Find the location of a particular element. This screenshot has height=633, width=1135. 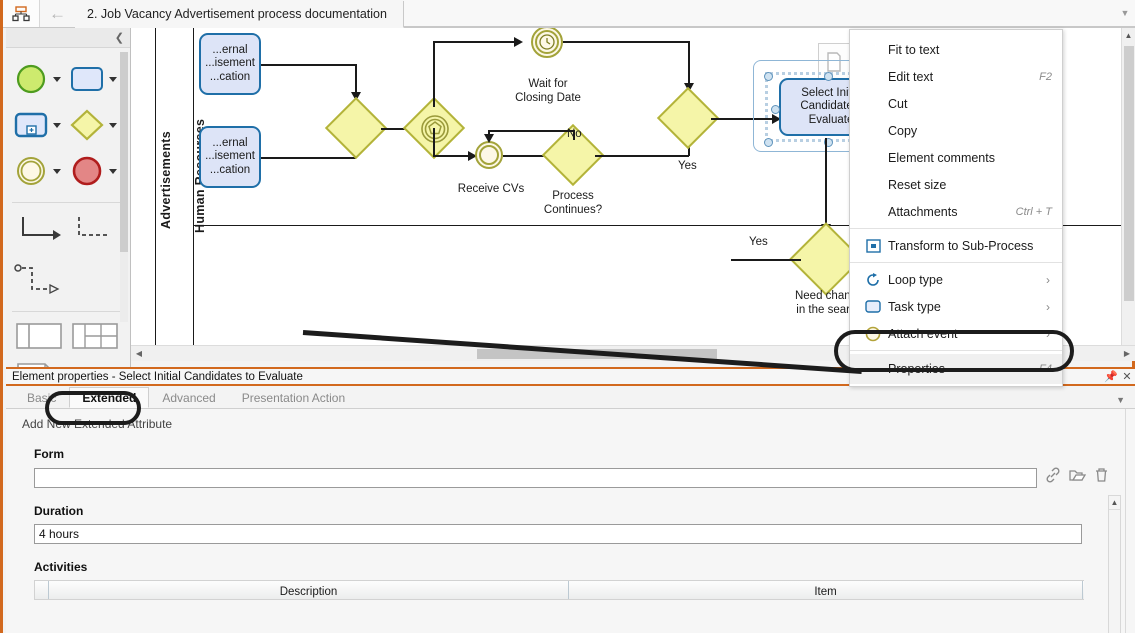

form-field-actions is located at coordinates (1077, 477).